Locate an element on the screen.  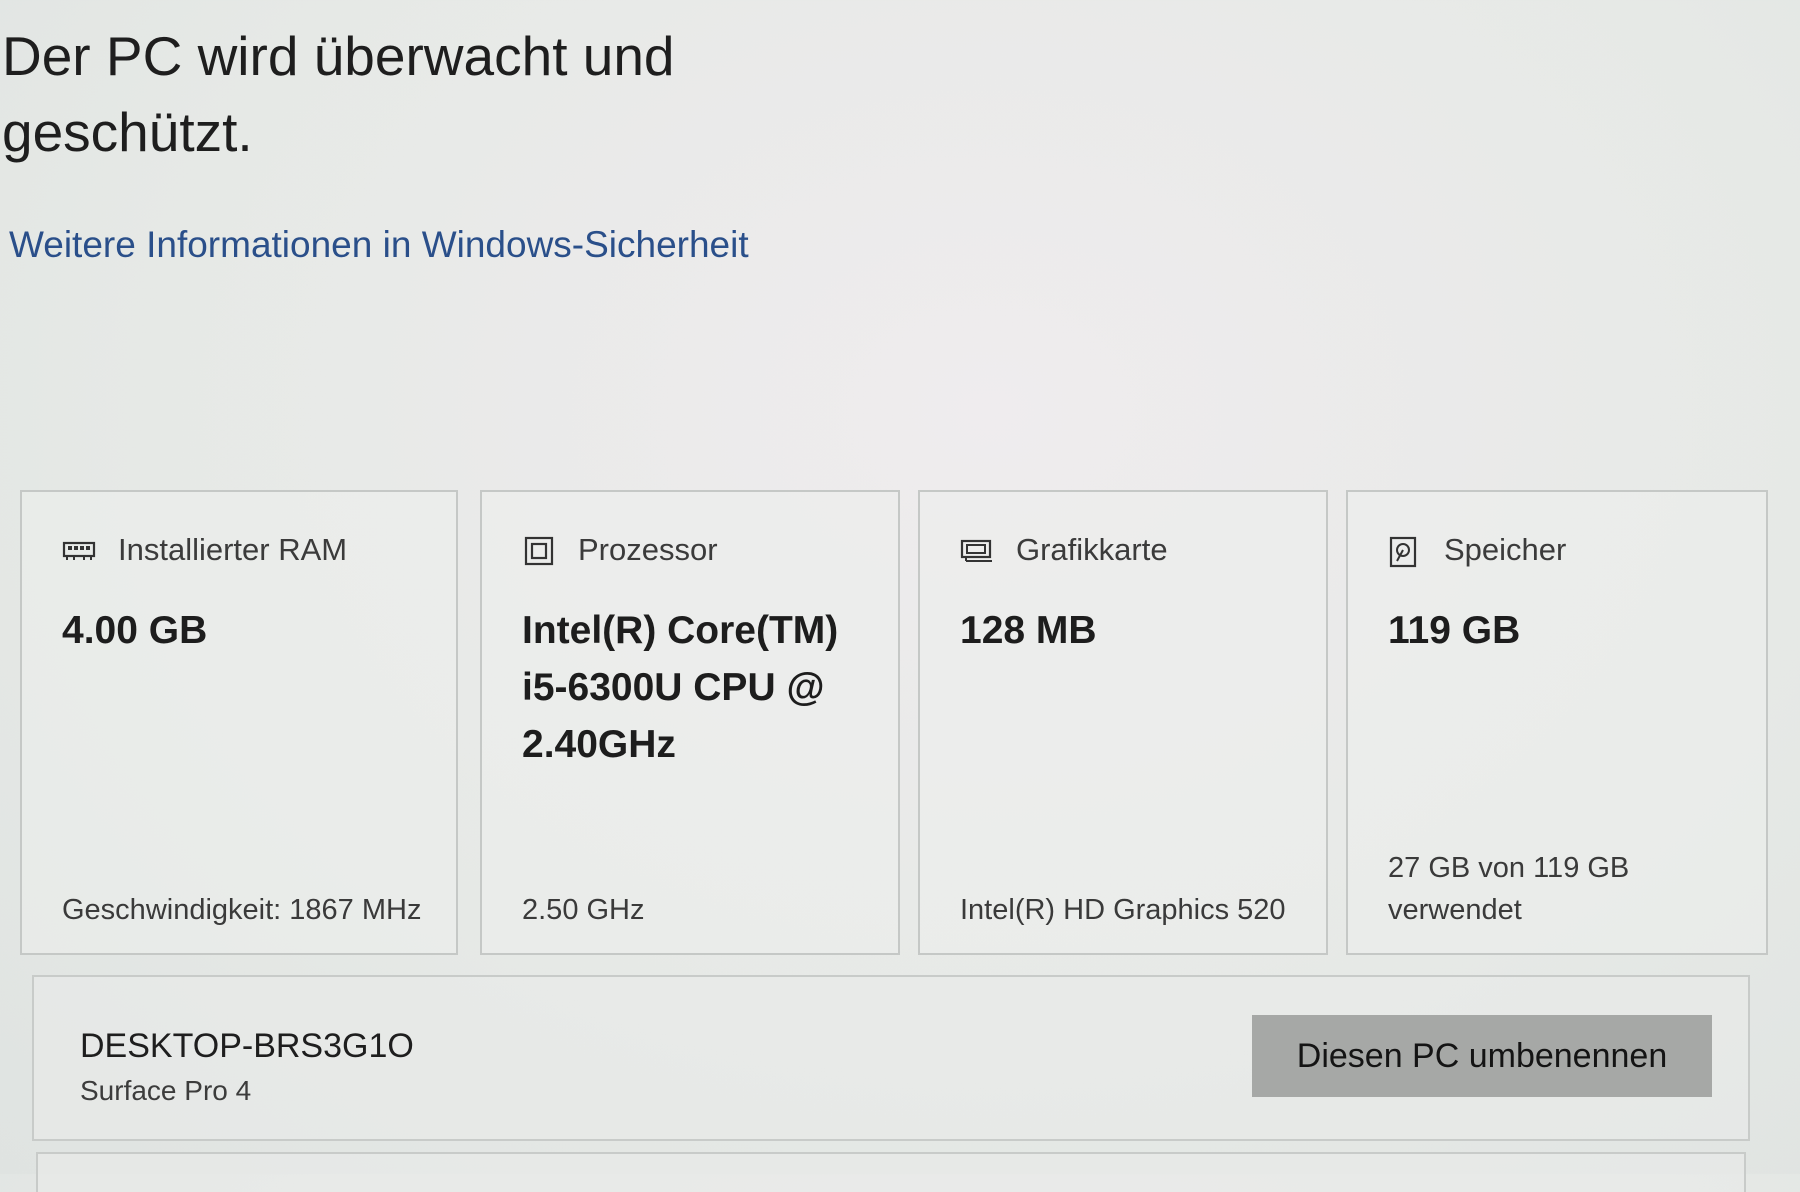
card-detail: 2.50 GHz is located at coordinates (583, 910).